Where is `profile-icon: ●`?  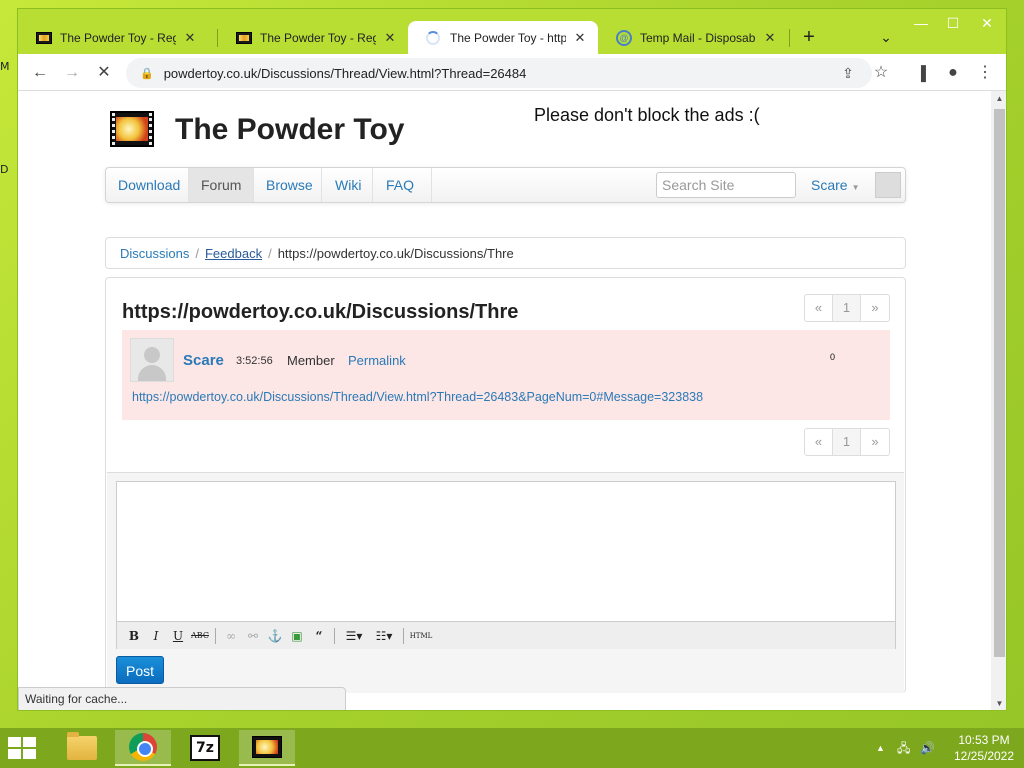
profile-icon: ● is located at coordinates (953, 73).